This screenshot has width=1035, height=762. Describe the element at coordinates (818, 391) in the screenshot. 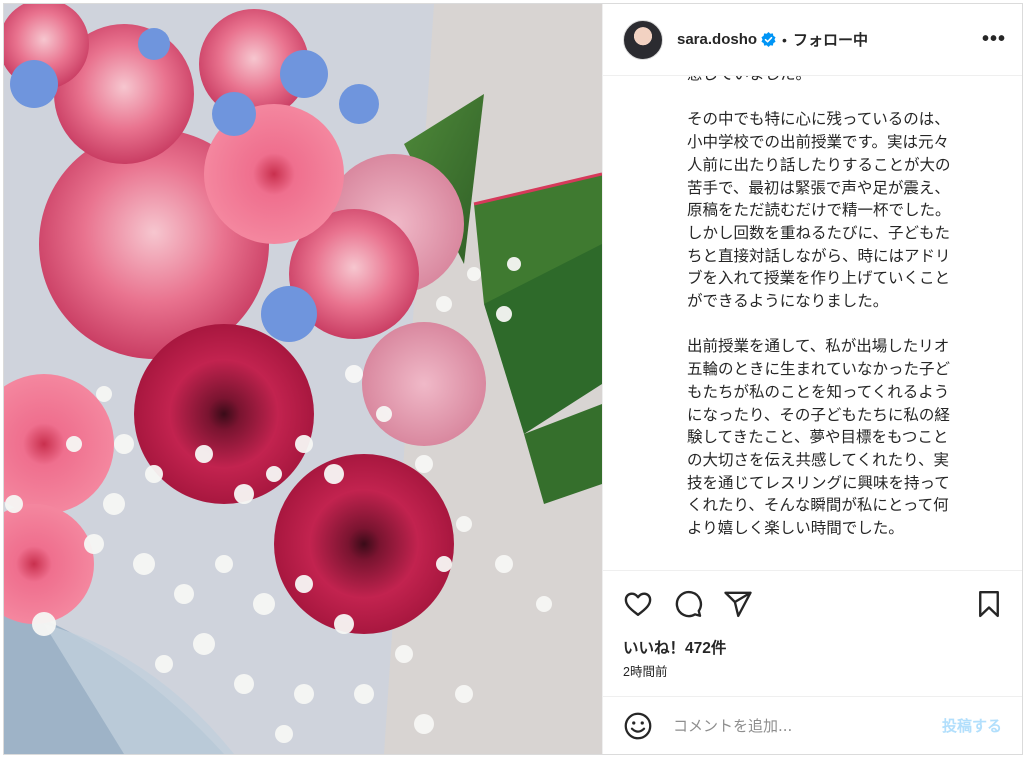

I see `caption-line: もたちが私のことを知ってくれるよう` at that location.